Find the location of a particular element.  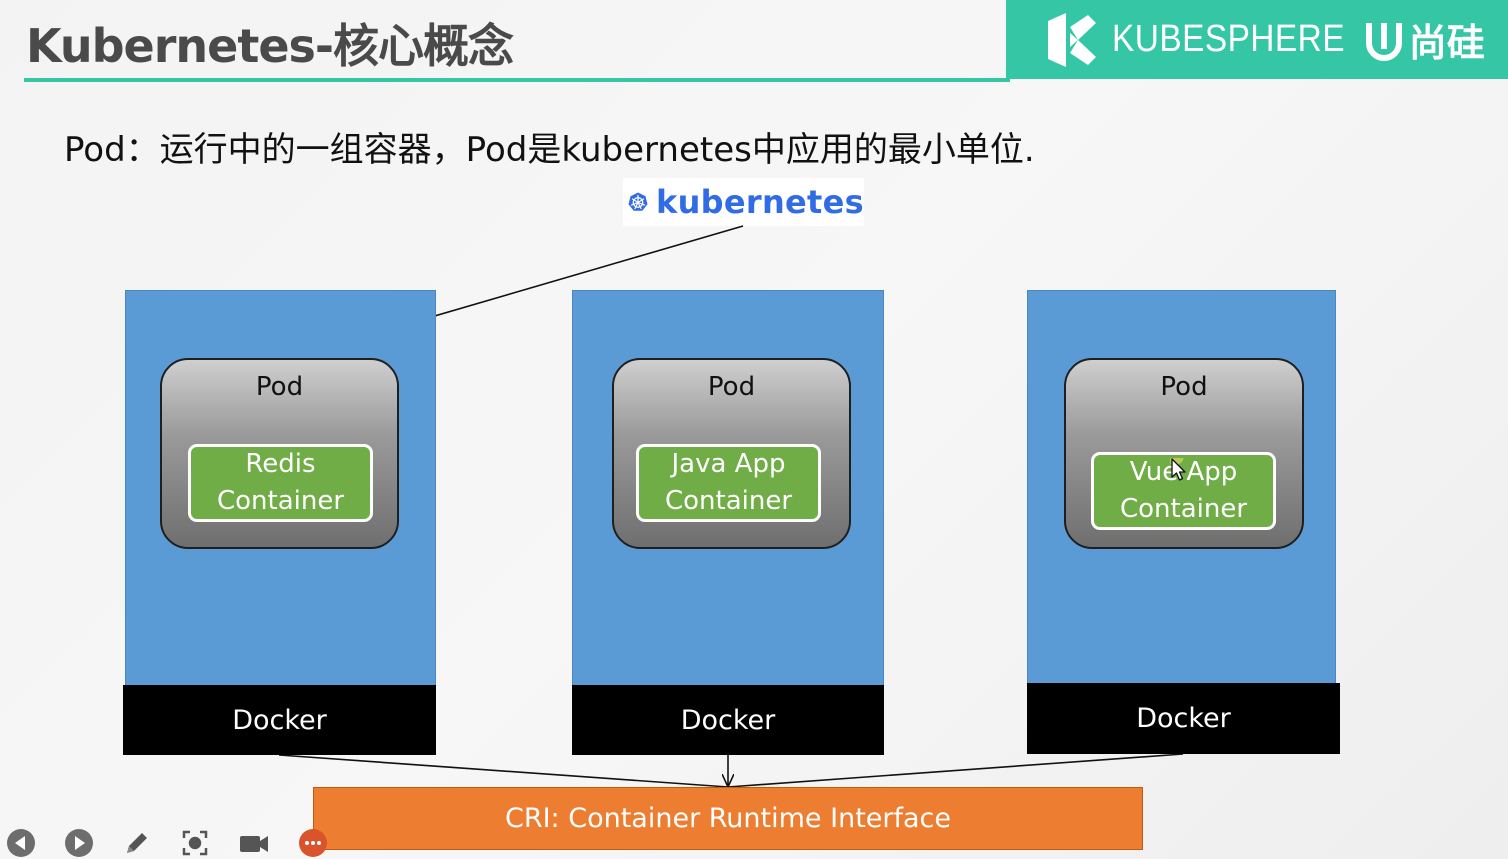

pod-1: Pod Redis Container is located at coordinates (279, 453).